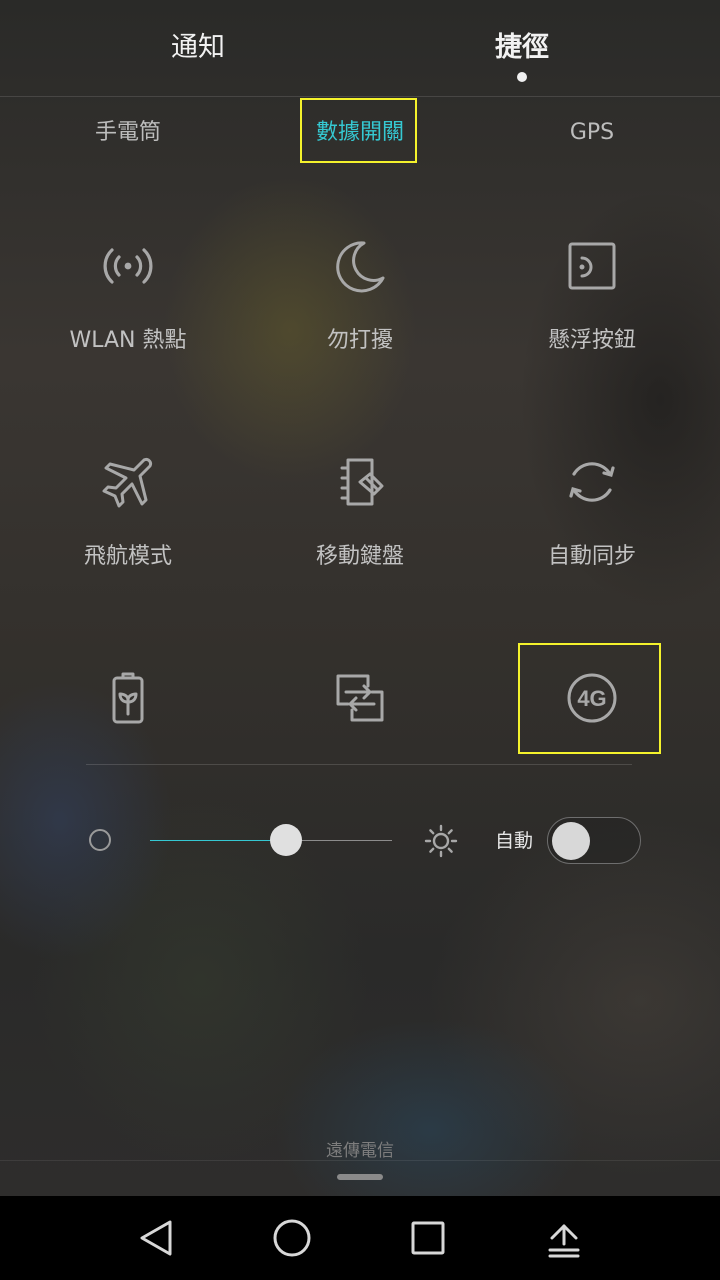 The width and height of the screenshot is (720, 1280). What do you see at coordinates (127, 556) in the screenshot?
I see `tile-label: 飛航模式` at bounding box center [127, 556].